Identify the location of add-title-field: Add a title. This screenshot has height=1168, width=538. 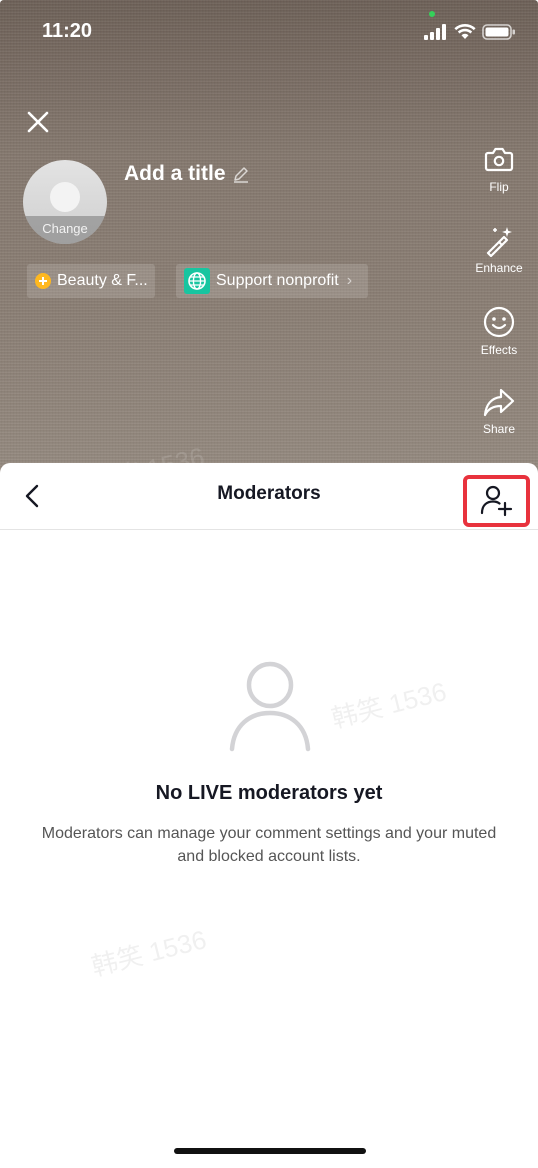
(187, 174).